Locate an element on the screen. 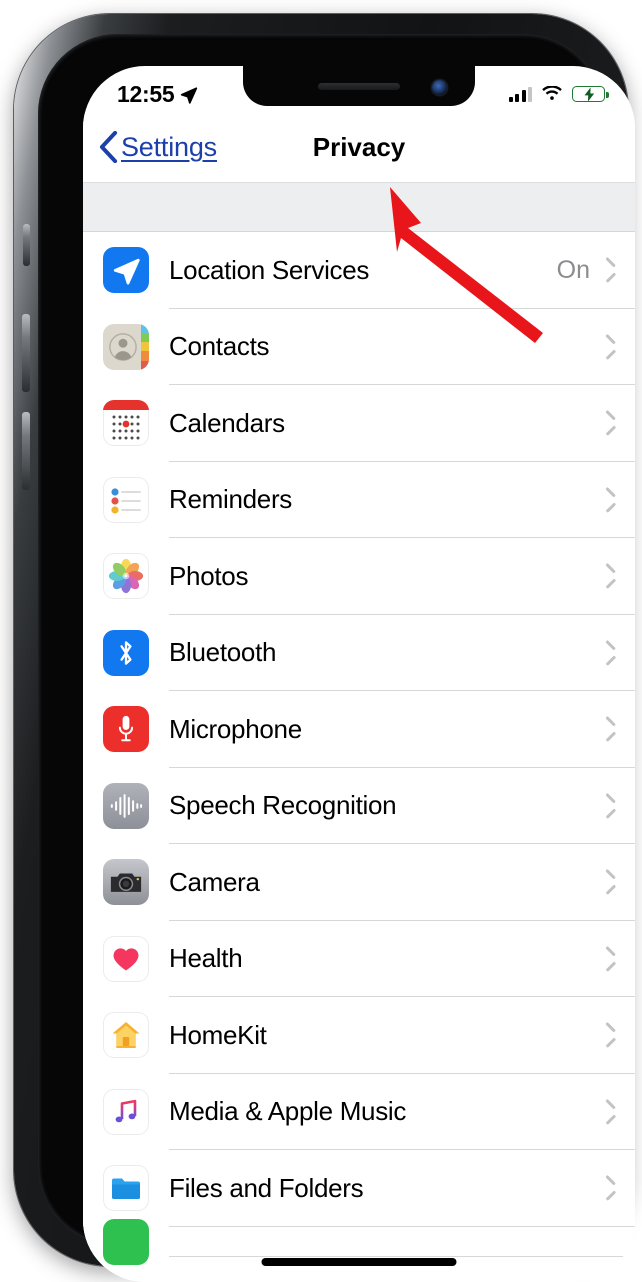 The width and height of the screenshot is (642, 1282). location-services-icon is located at coordinates (126, 270).